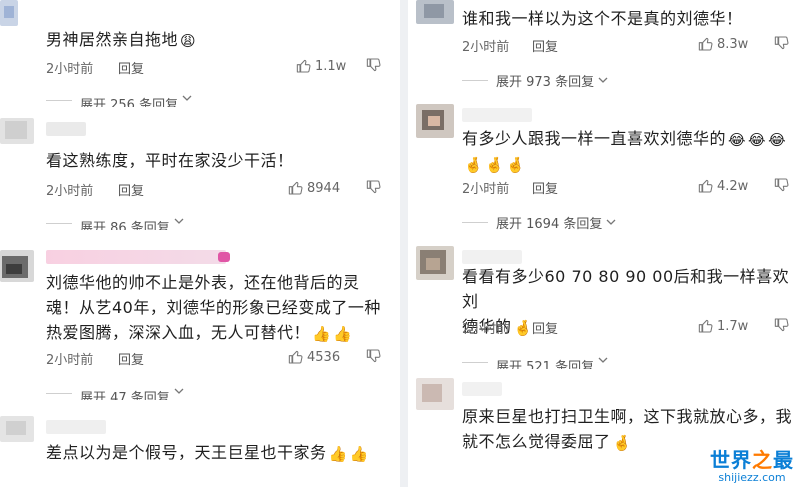 The height and width of the screenshot is (487, 800). Describe the element at coordinates (752, 466) in the screenshot. I see `site-watermark: 世界之最 shijiezz.com` at that location.